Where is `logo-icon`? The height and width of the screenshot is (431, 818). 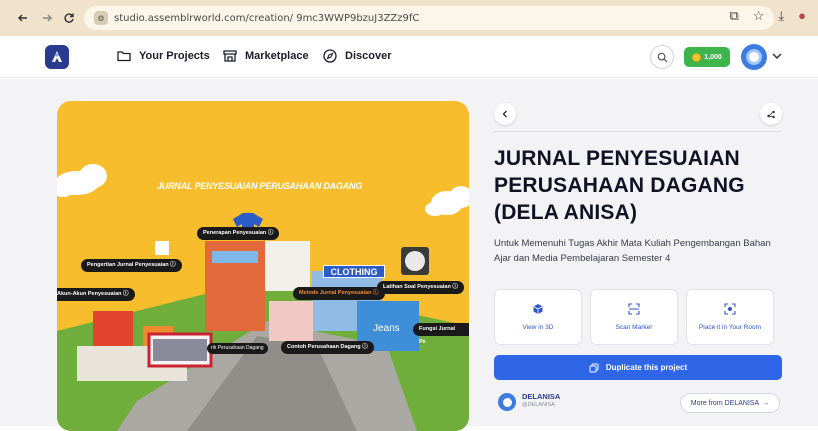
logo-icon is located at coordinates (57, 56).